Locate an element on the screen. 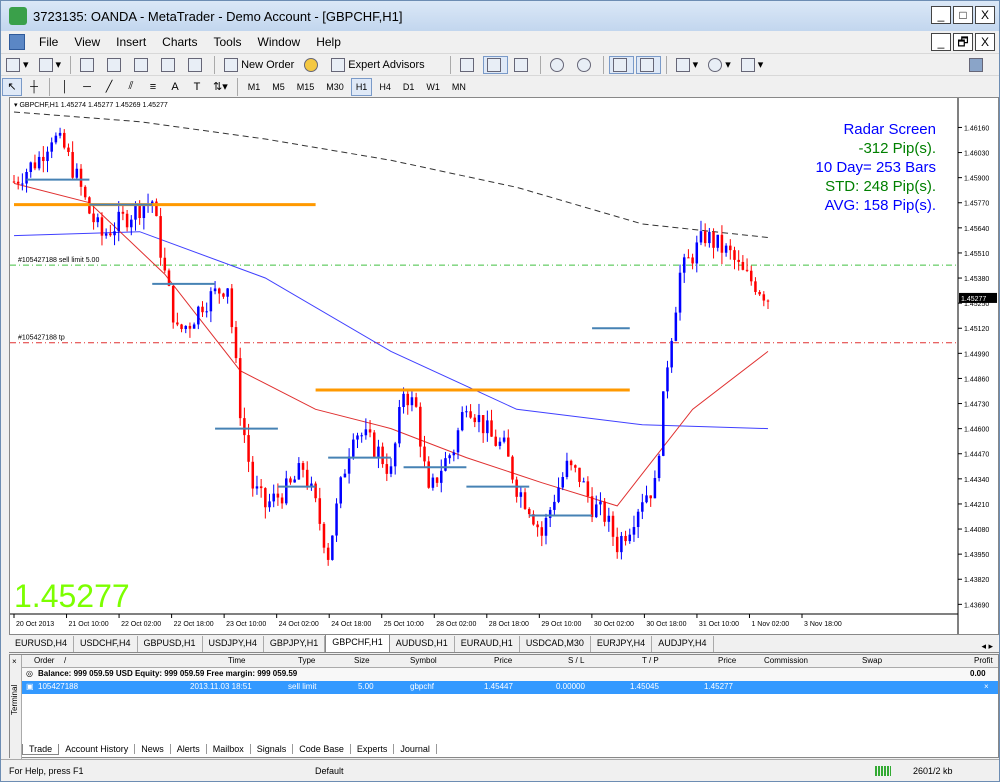 This screenshot has width=1000, height=782. col-price: Price is located at coordinates (503, 660).